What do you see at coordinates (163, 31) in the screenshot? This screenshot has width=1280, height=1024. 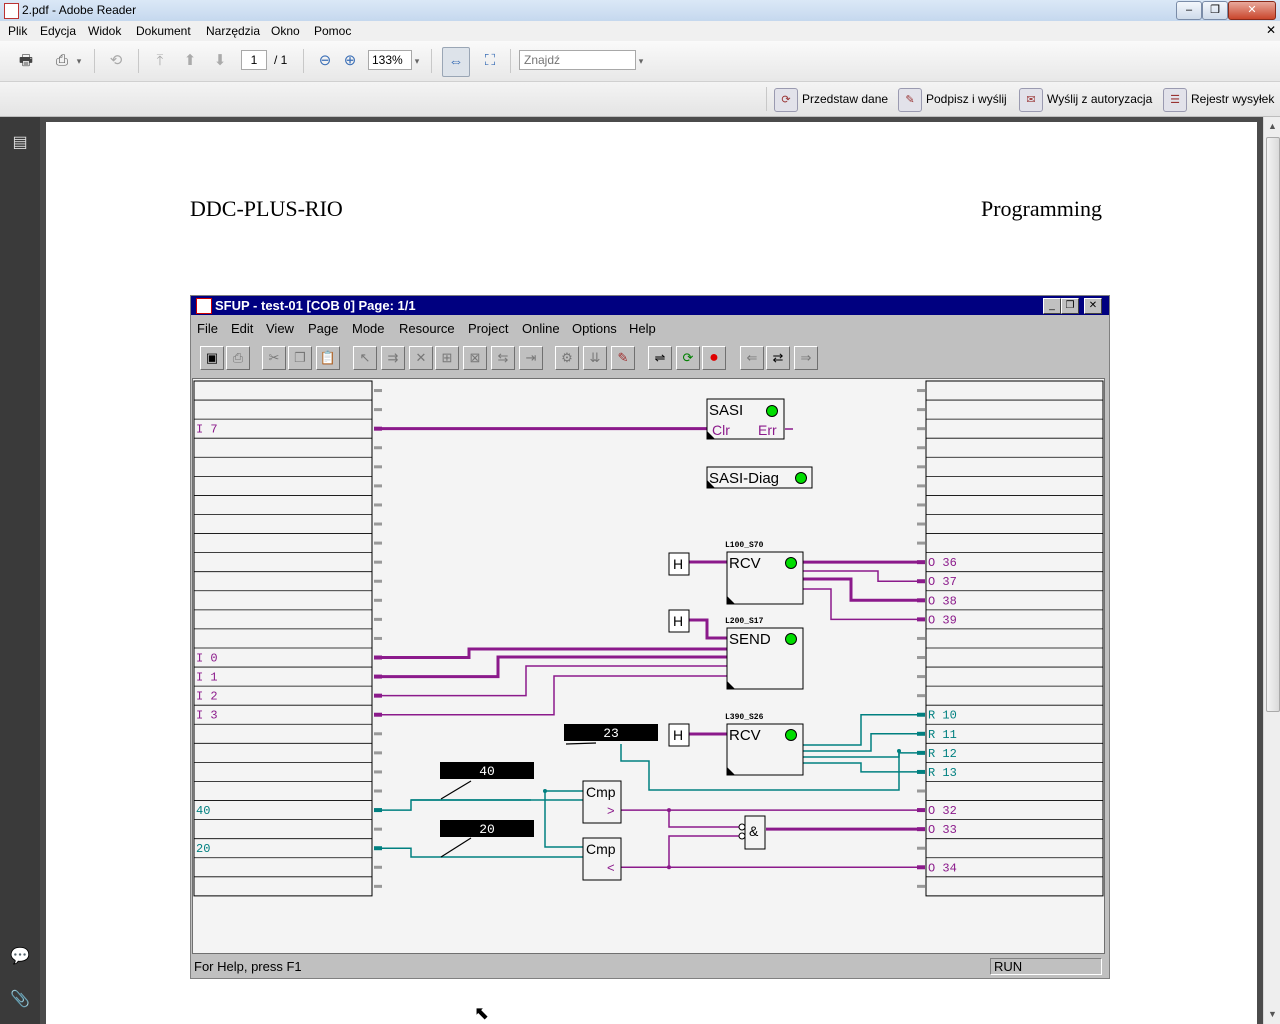 I see `menu-document: Dokument` at bounding box center [163, 31].